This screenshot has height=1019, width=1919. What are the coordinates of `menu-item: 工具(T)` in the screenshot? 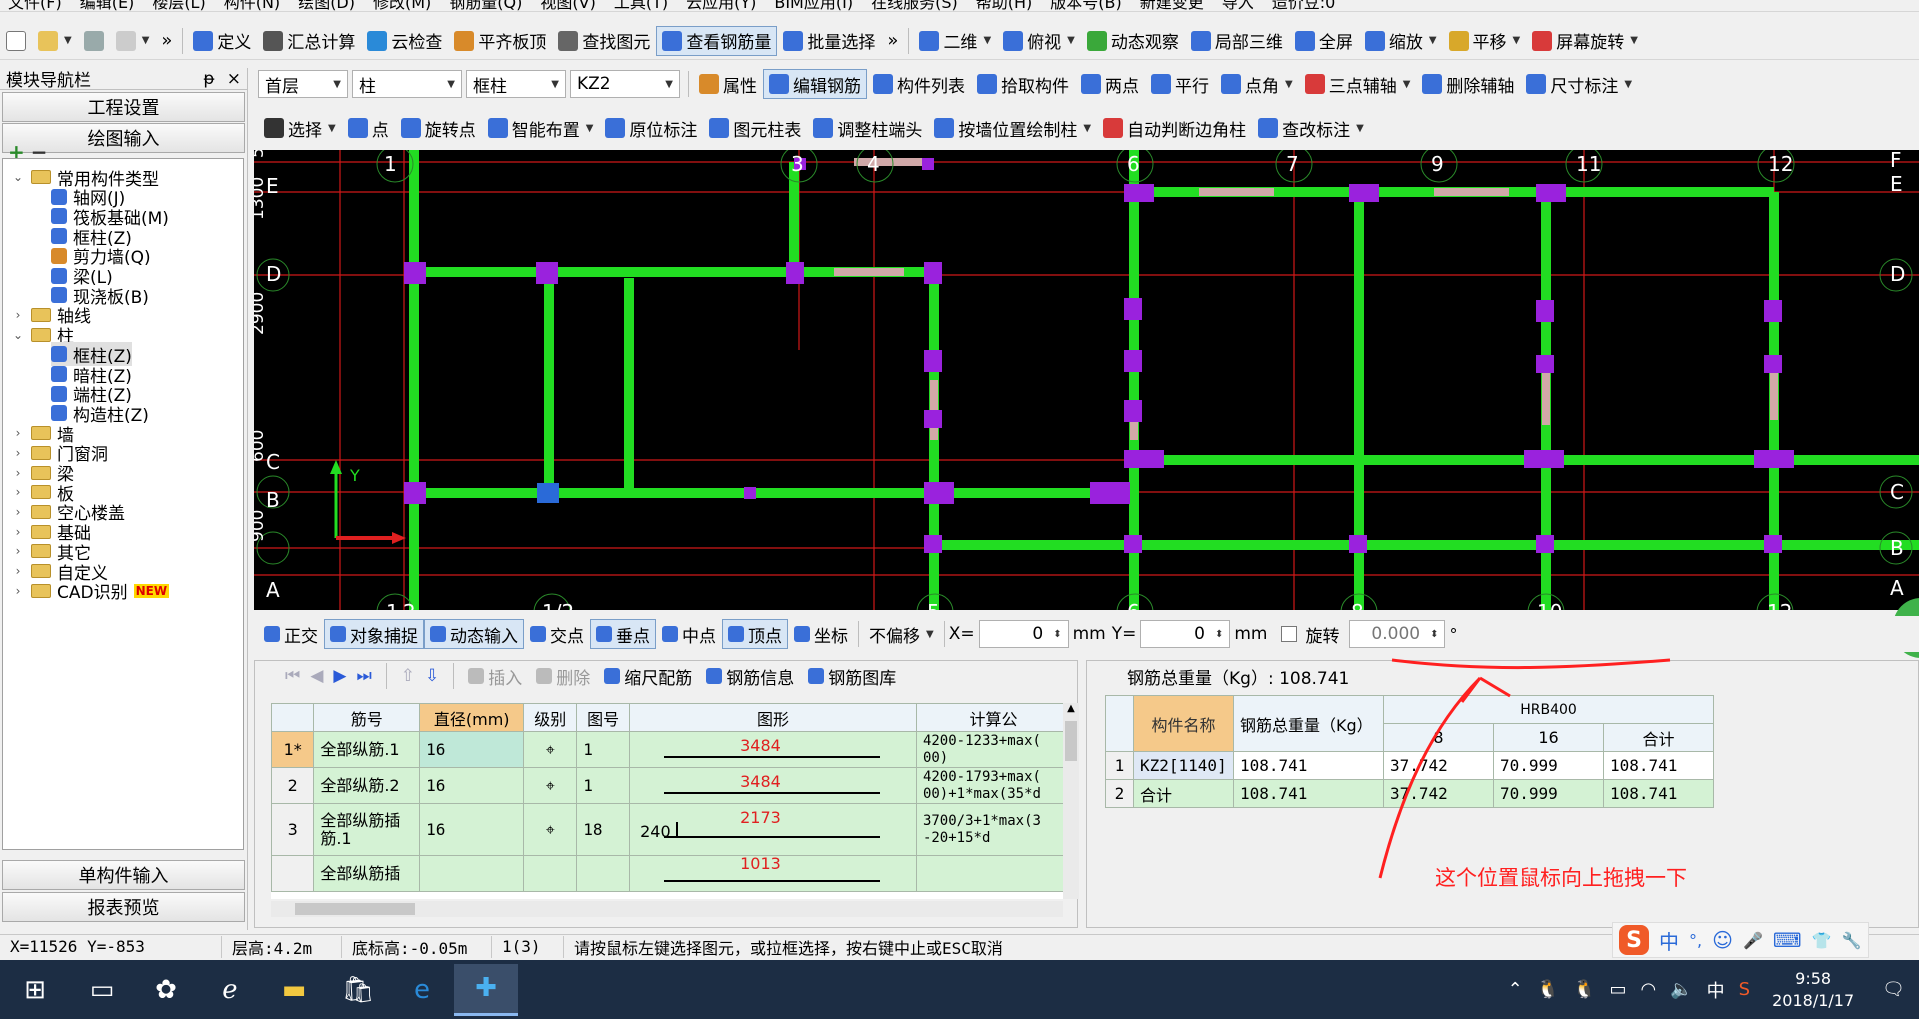 It's located at (641, 5).